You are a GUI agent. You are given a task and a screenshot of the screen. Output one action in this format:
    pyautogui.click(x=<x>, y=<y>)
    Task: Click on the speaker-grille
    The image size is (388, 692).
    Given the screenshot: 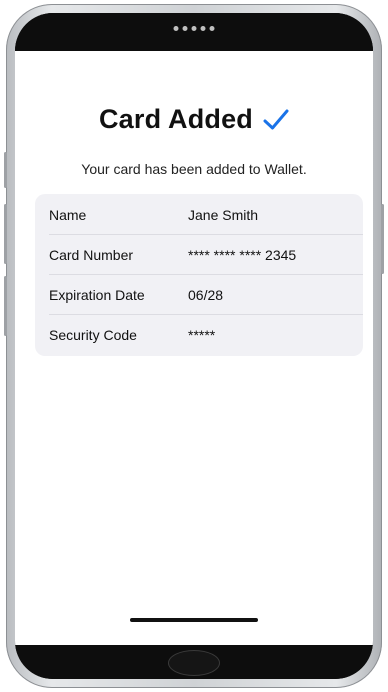 What is the action you would take?
    pyautogui.click(x=194, y=28)
    